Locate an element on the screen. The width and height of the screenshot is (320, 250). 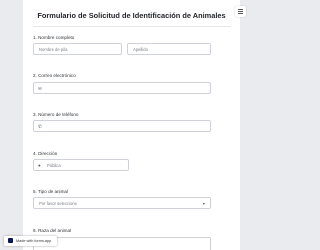
envelope-icon: ✉ is located at coordinates (40, 88).